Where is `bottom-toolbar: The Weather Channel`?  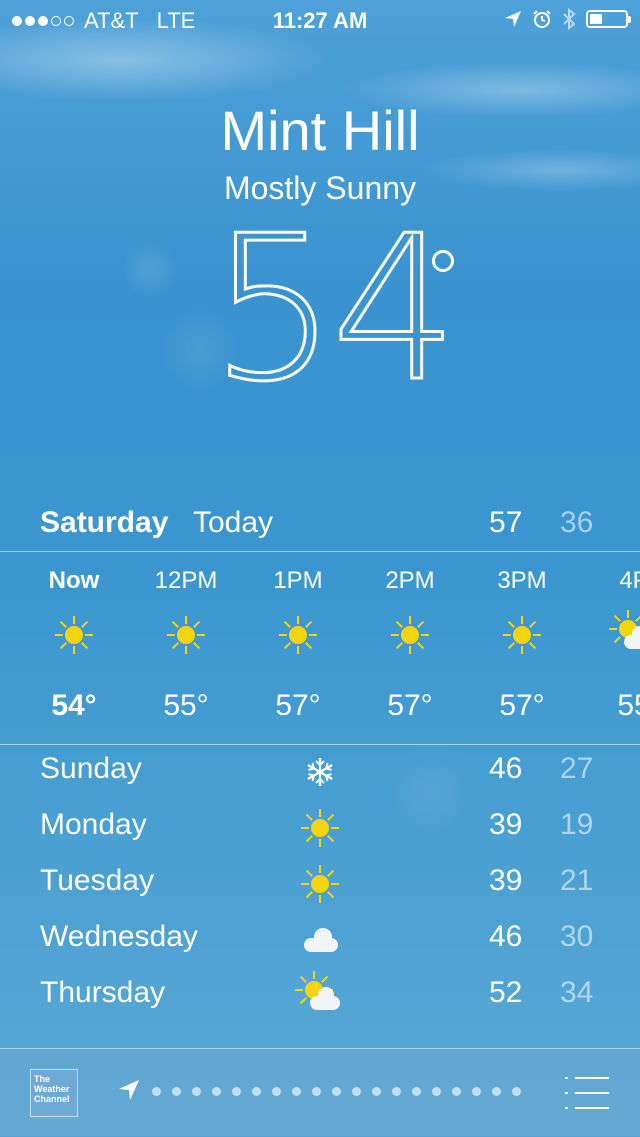
bottom-toolbar: The Weather Channel is located at coordinates (320, 1092).